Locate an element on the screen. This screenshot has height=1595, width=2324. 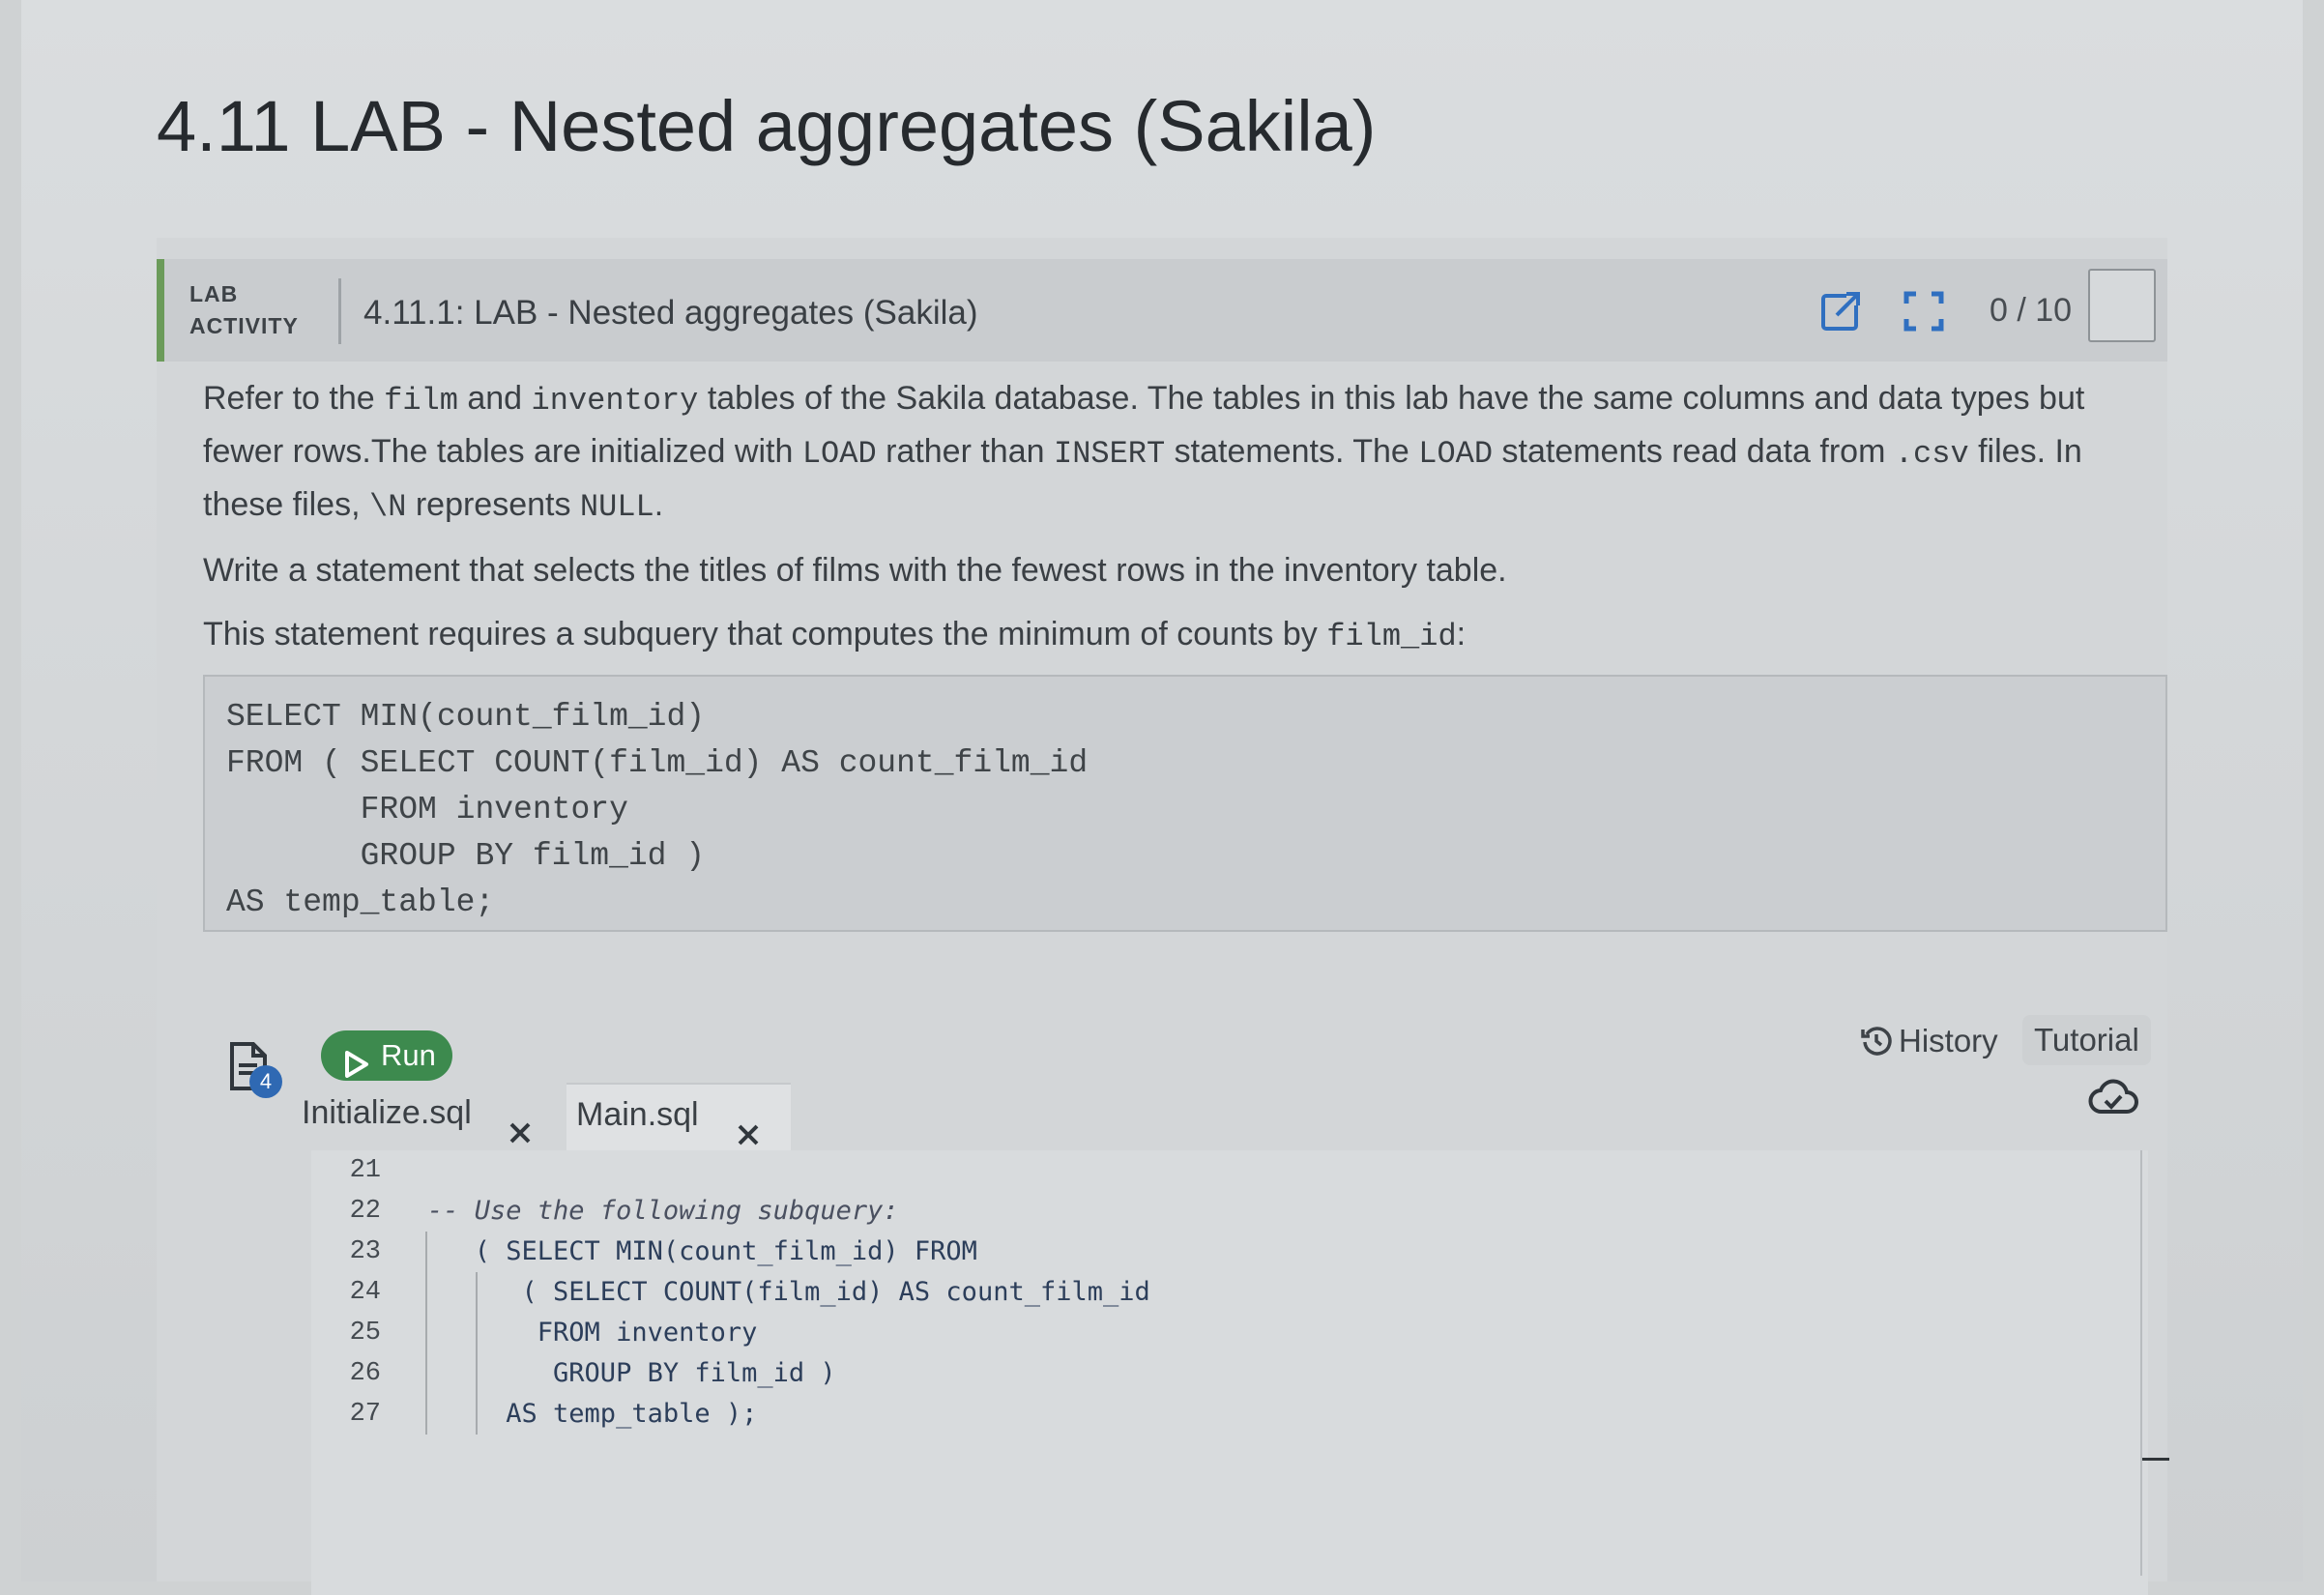
lab-activity-label: LAB ACTIVITY is located at coordinates (257, 310).